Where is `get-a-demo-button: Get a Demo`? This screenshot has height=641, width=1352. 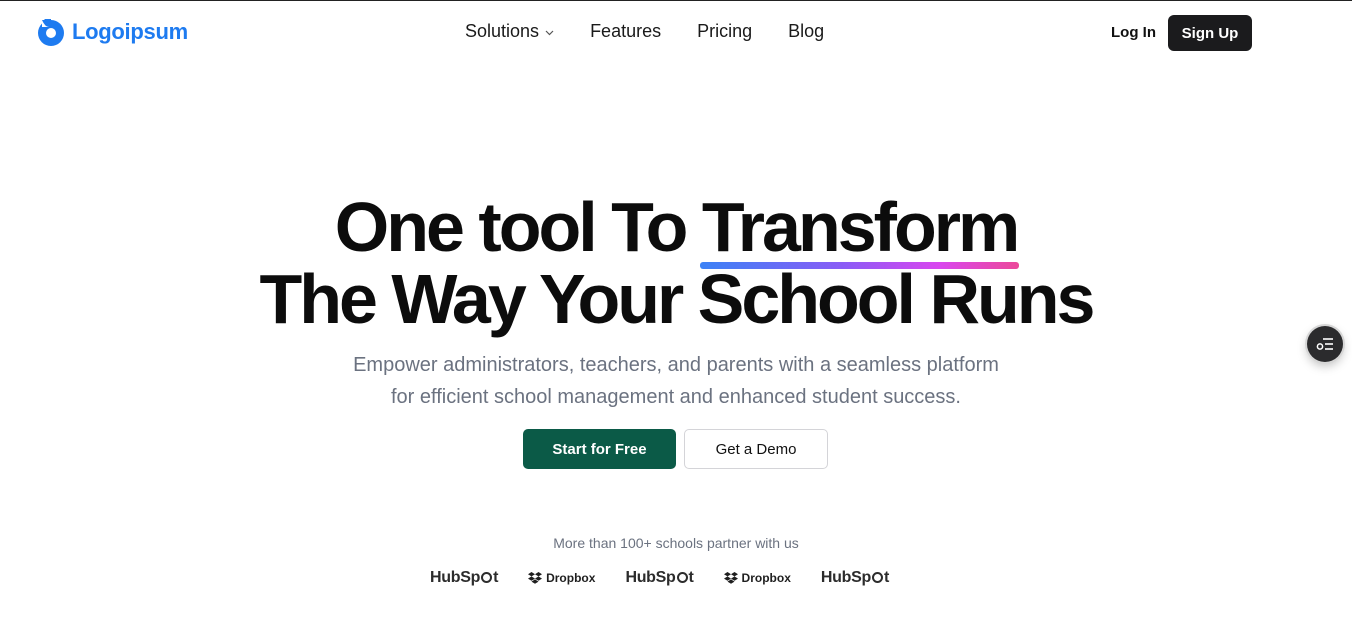
get-a-demo-button: Get a Demo is located at coordinates (756, 449).